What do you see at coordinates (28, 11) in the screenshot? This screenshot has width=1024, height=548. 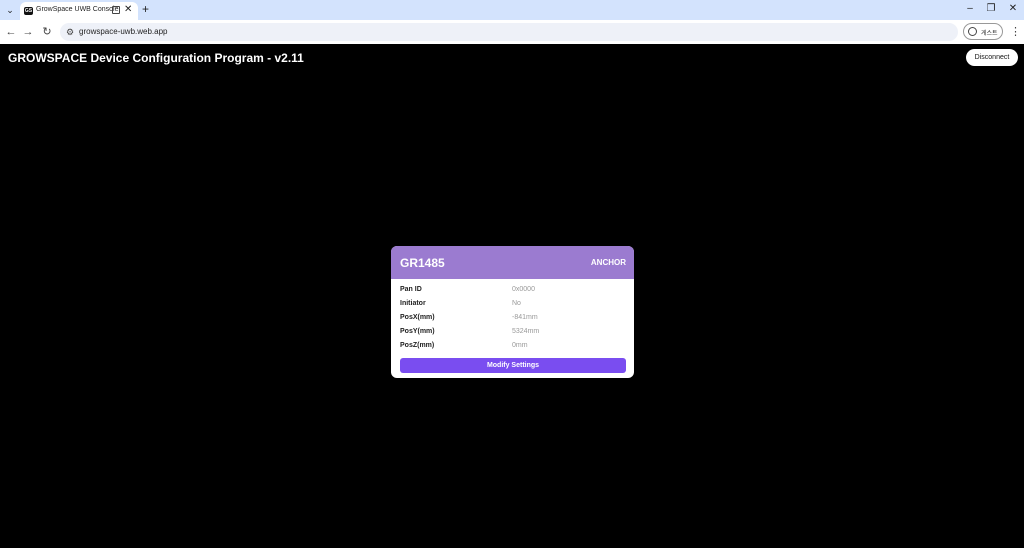 I see `tab-favicon-icon: GS` at bounding box center [28, 11].